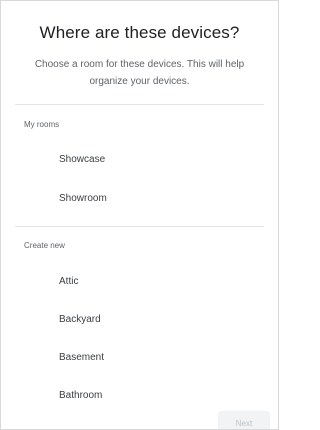 The image size is (320, 430). What do you see at coordinates (68, 281) in the screenshot?
I see `room-item-attic: Attic` at bounding box center [68, 281].